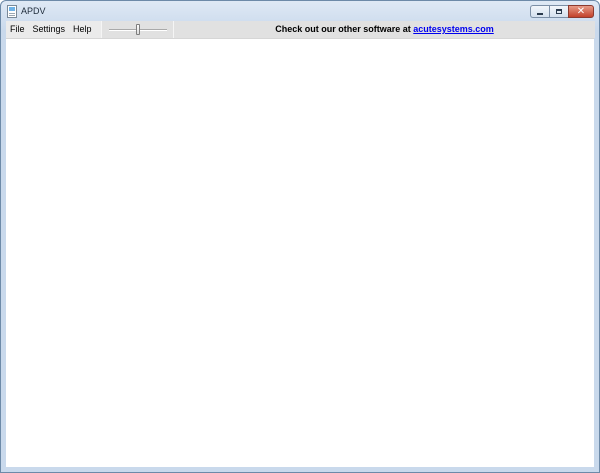 This screenshot has width=600, height=473. I want to click on menu-item-file: File, so click(17, 29).